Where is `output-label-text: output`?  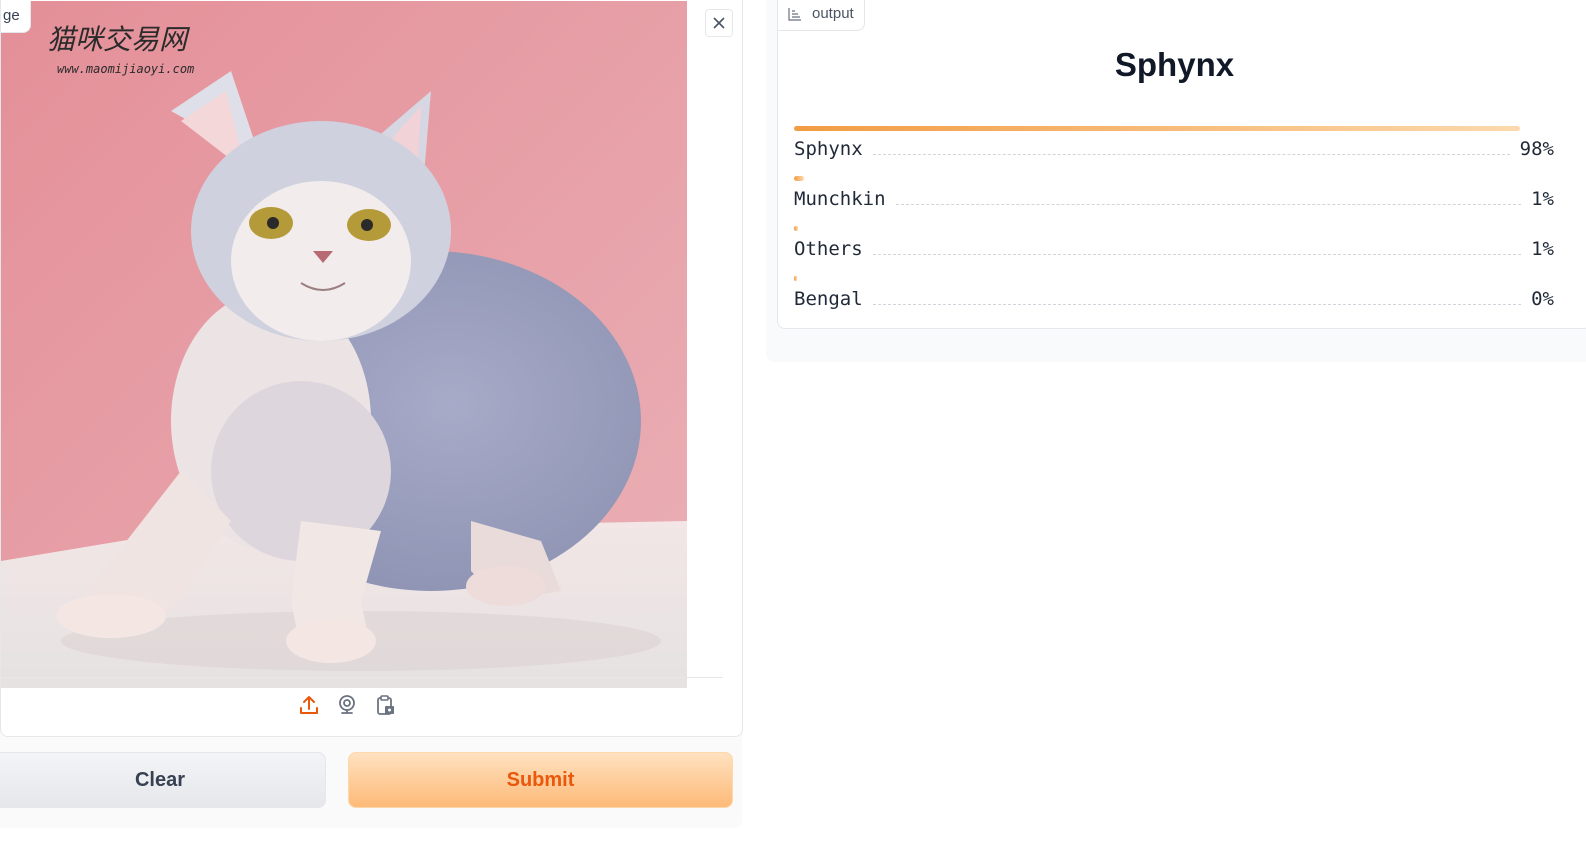 output-label-text: output is located at coordinates (833, 13).